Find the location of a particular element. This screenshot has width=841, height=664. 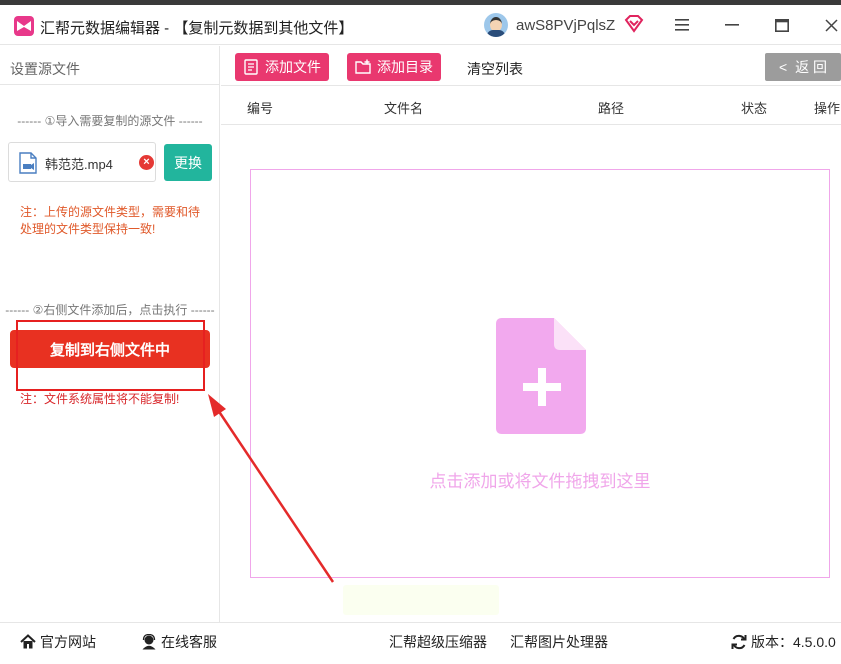

file-table-header: 编号 文件名 路径 状态 操作 is located at coordinates (531, 106).